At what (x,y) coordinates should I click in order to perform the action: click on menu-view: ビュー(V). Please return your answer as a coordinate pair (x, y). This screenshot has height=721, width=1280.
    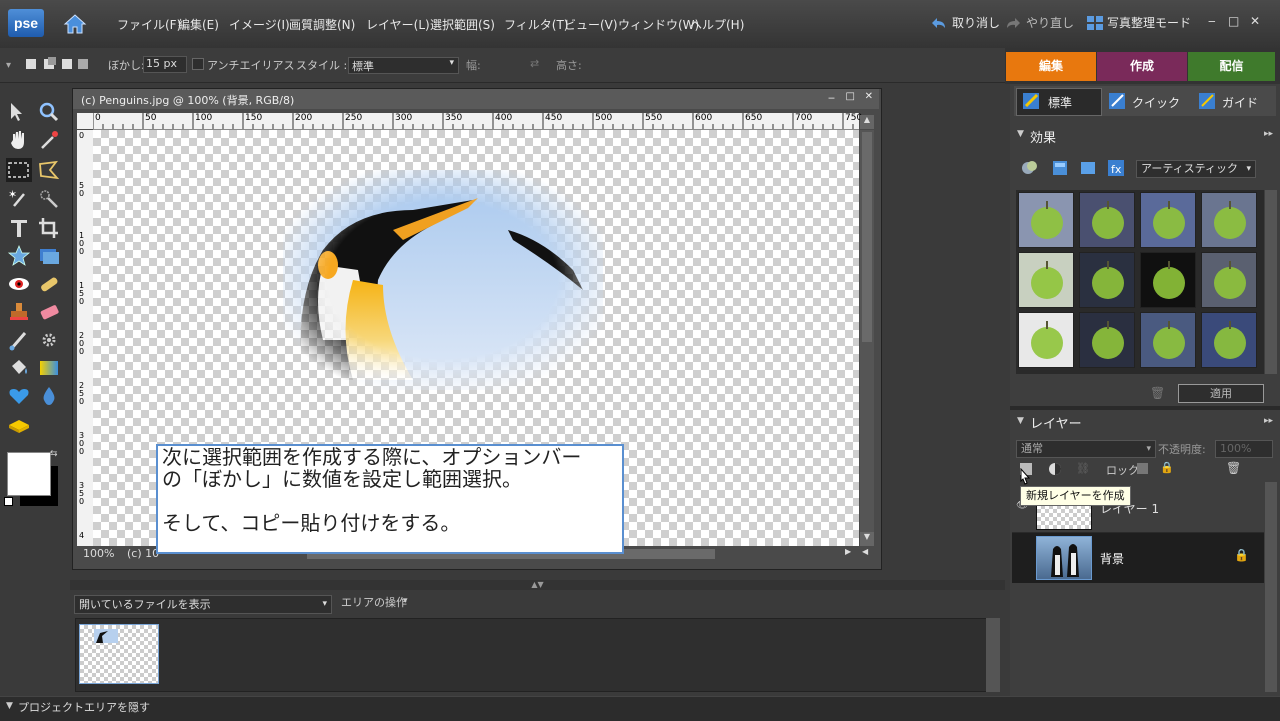
    Looking at the image, I should click on (591, 24).